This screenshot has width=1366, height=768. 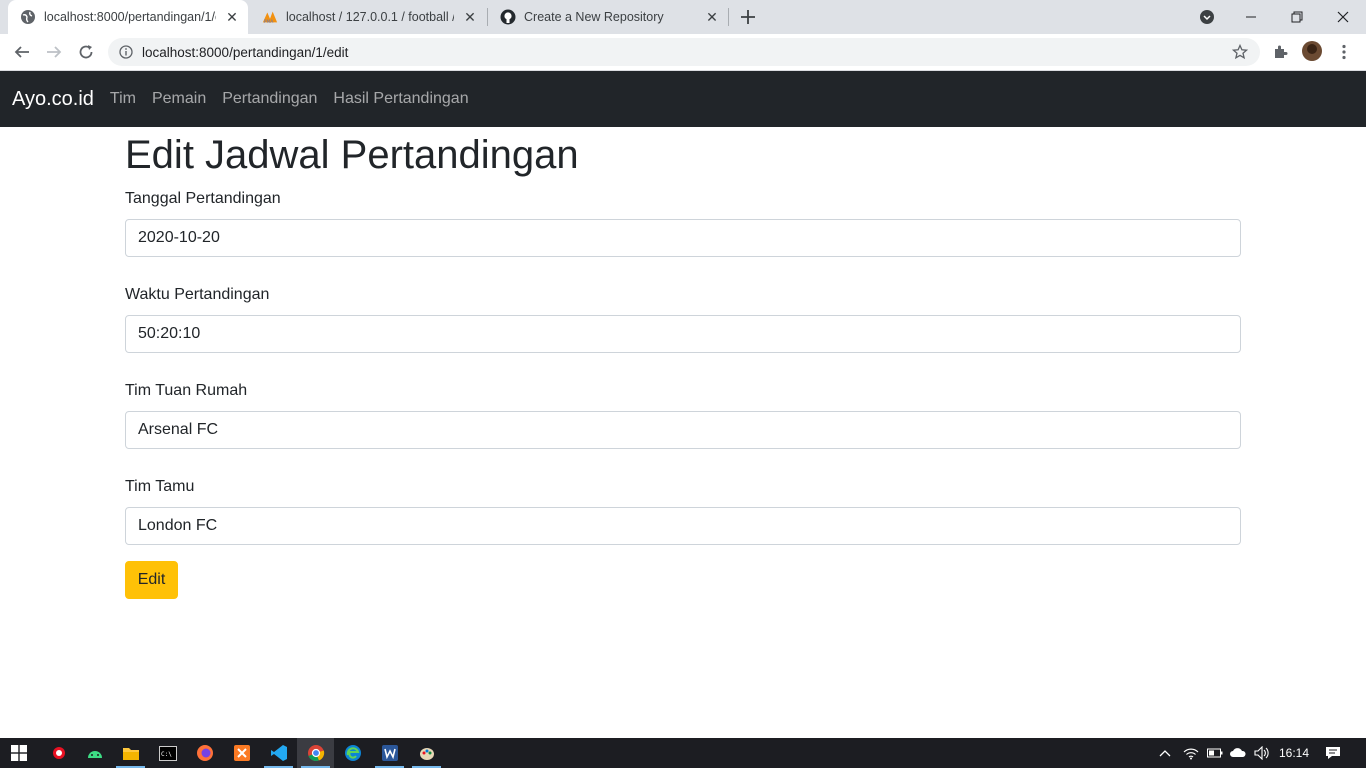 What do you see at coordinates (203, 198) in the screenshot?
I see `field-label: Tanggal Pertandingan` at bounding box center [203, 198].